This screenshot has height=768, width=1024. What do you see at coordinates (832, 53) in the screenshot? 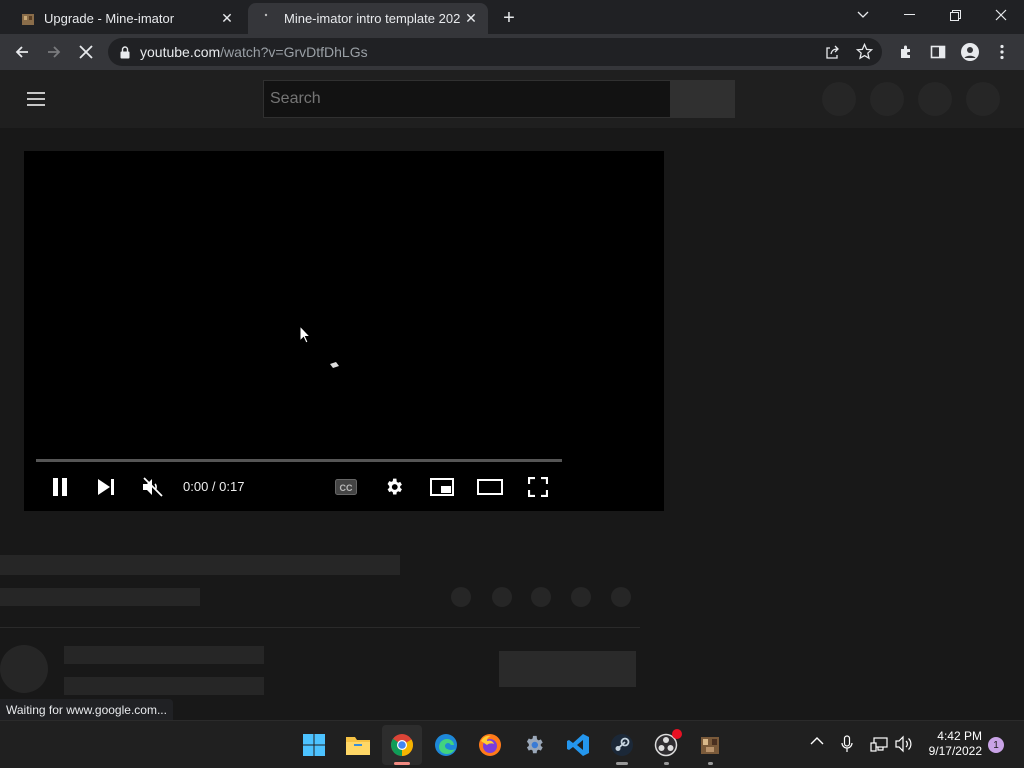
I see `share-icon` at bounding box center [832, 53].